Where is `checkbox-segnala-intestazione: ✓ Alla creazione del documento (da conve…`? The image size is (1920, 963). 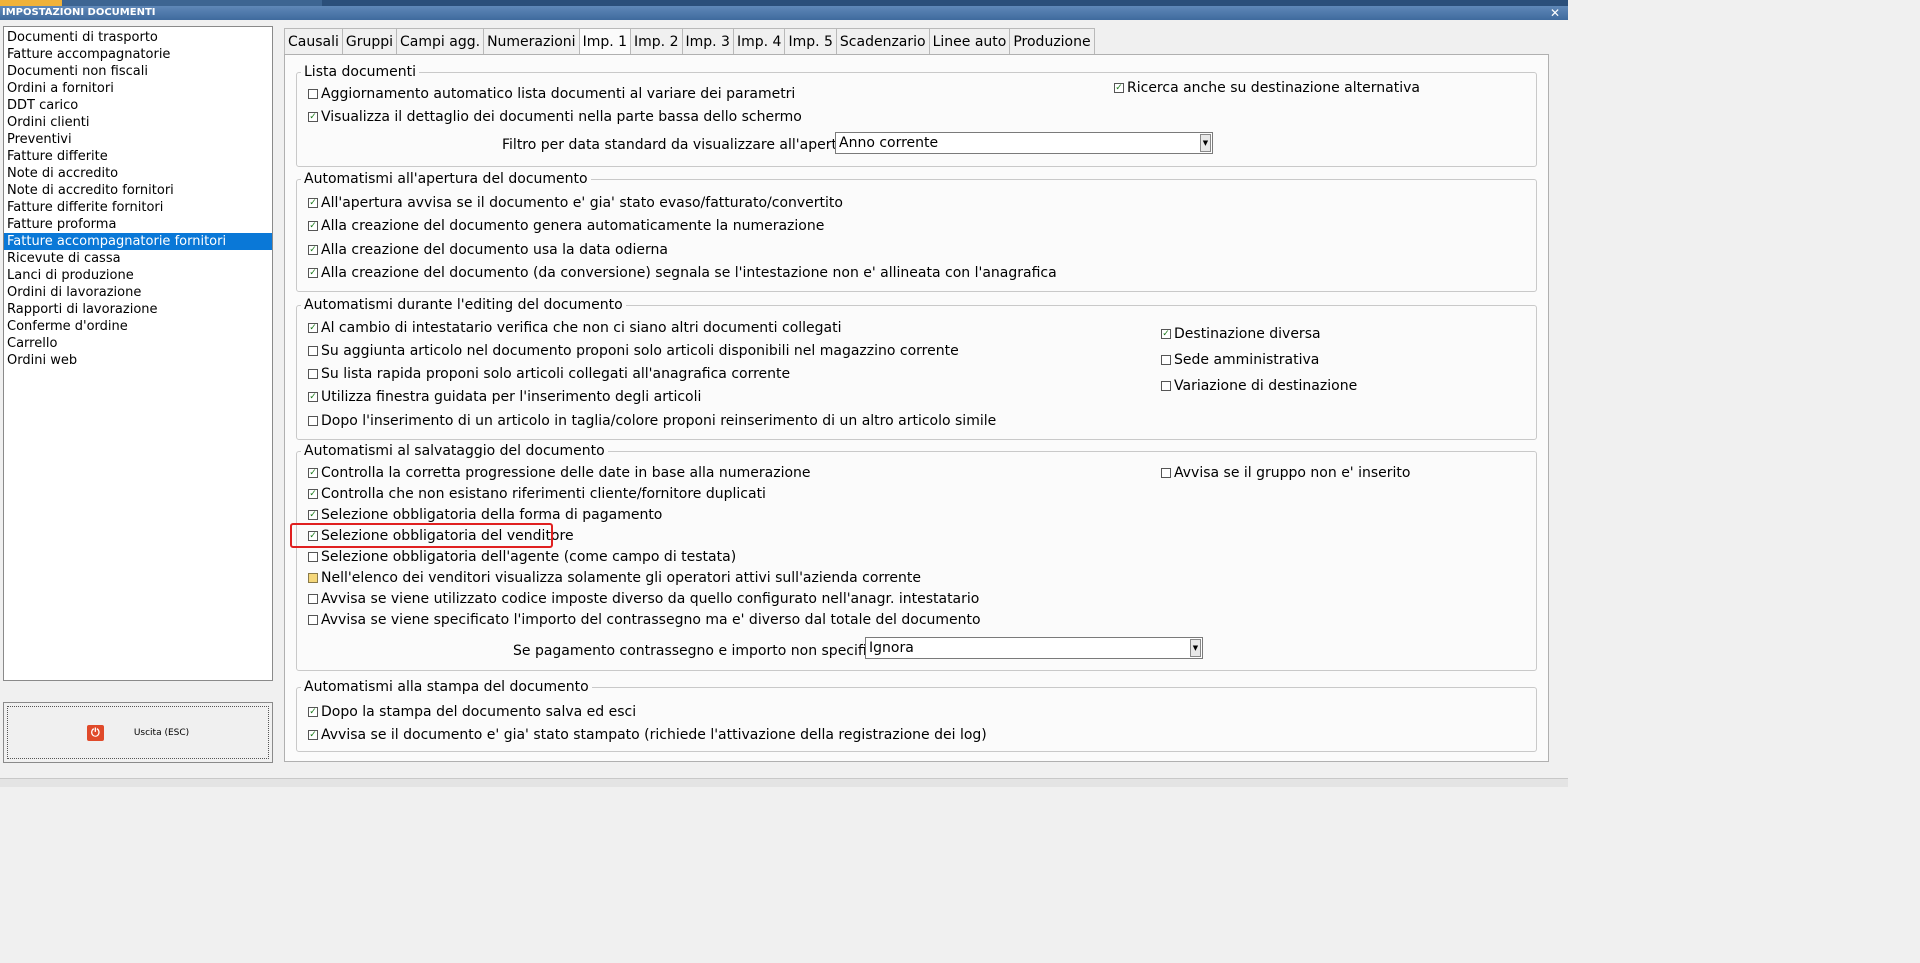 checkbox-segnala-intestazione: ✓ Alla creazione del documento (da conve… is located at coordinates (682, 273).